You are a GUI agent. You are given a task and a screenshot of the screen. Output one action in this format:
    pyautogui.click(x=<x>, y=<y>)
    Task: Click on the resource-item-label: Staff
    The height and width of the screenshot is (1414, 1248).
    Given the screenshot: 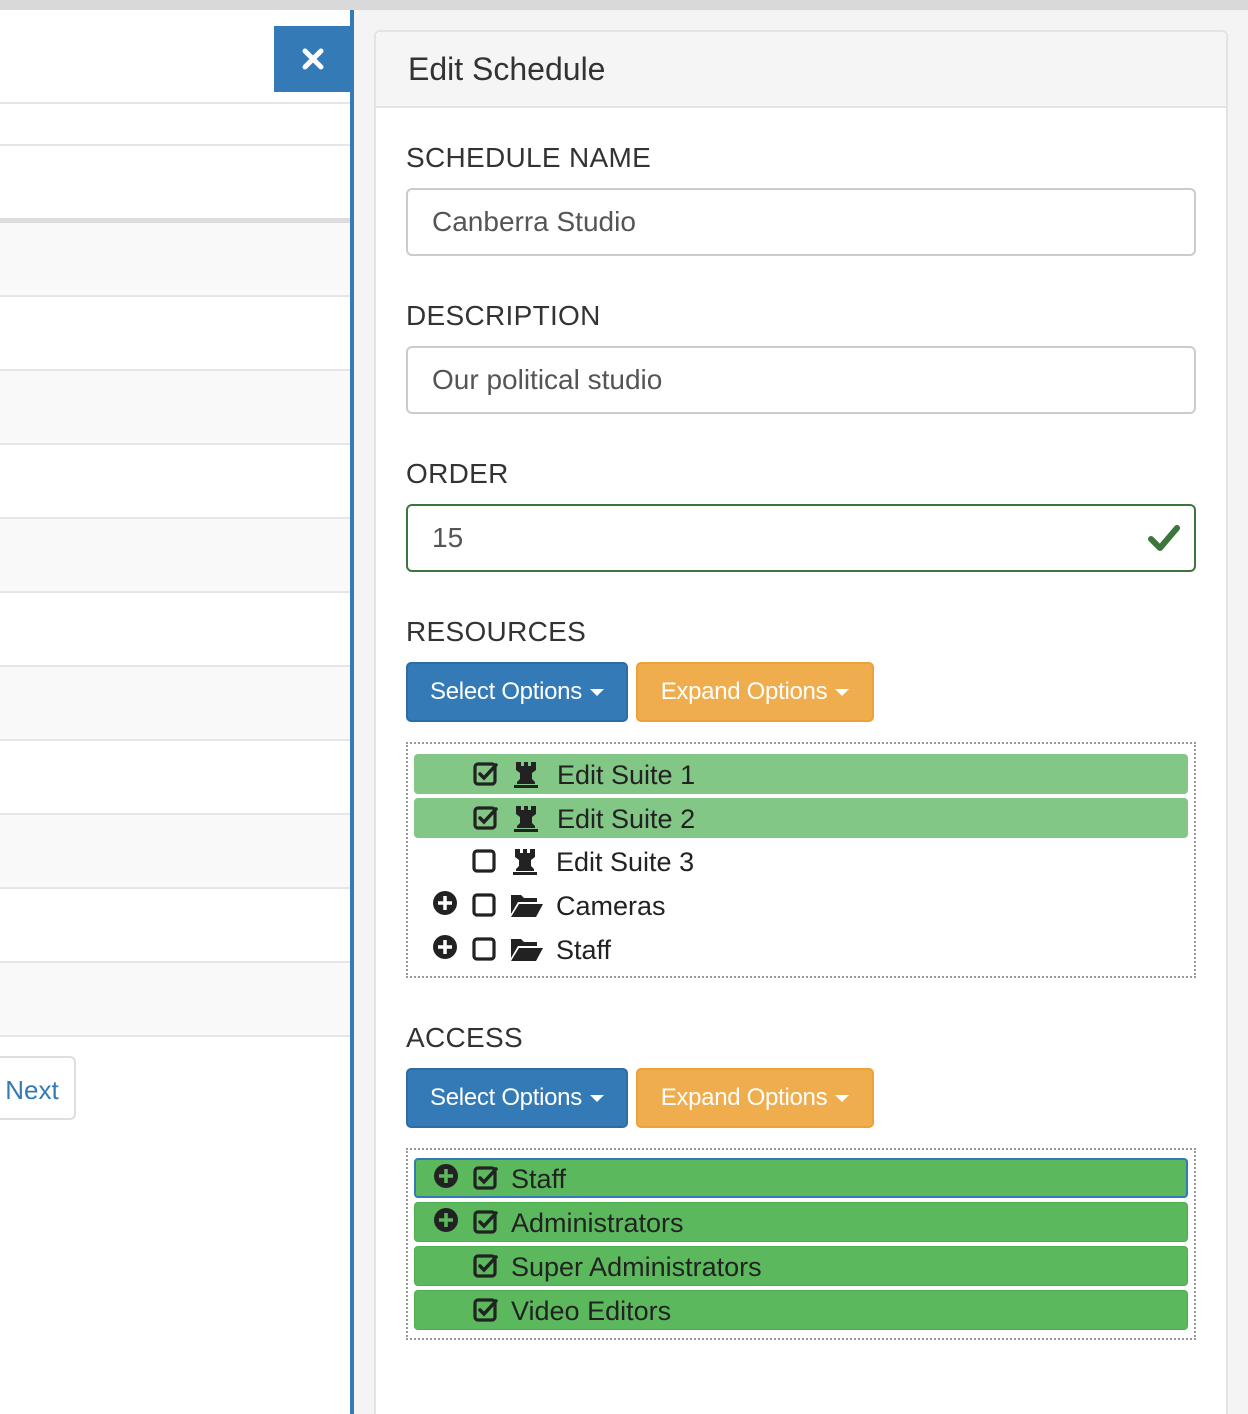 What is the action you would take?
    pyautogui.click(x=584, y=950)
    